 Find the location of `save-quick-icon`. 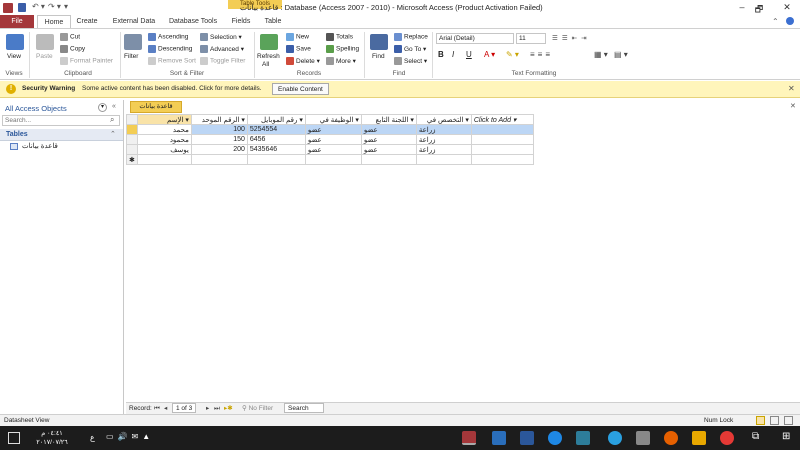

save-quick-icon is located at coordinates (22, 7).